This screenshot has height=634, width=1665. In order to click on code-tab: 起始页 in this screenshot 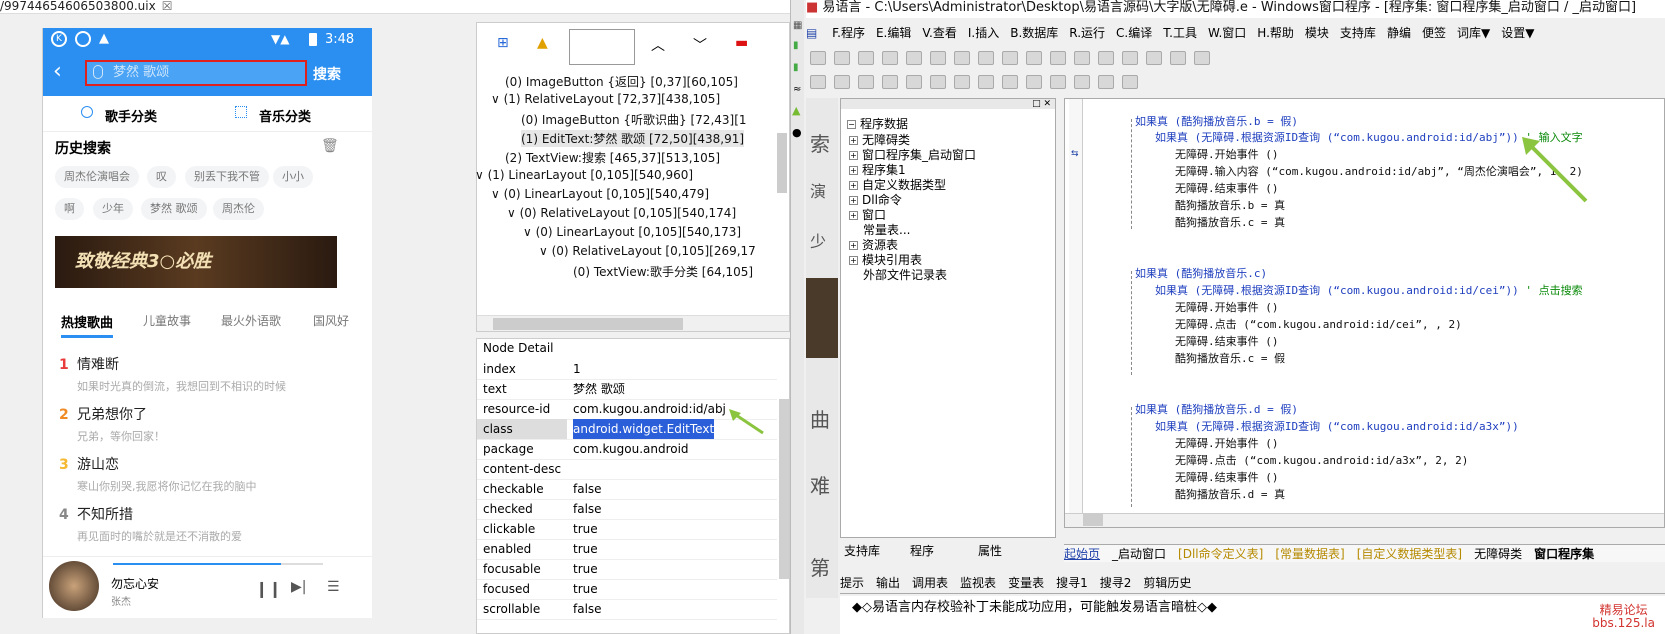, I will do `click(1082, 554)`.